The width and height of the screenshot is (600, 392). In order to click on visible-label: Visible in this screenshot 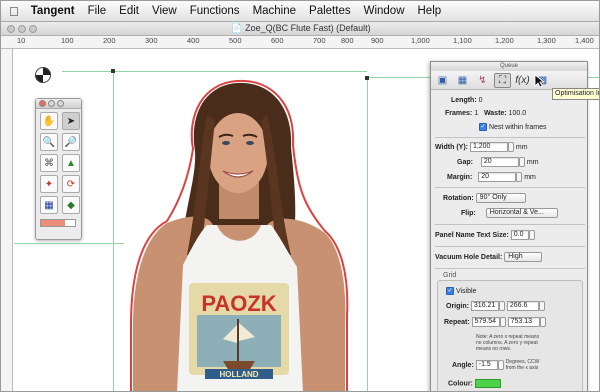, I will do `click(466, 291)`.